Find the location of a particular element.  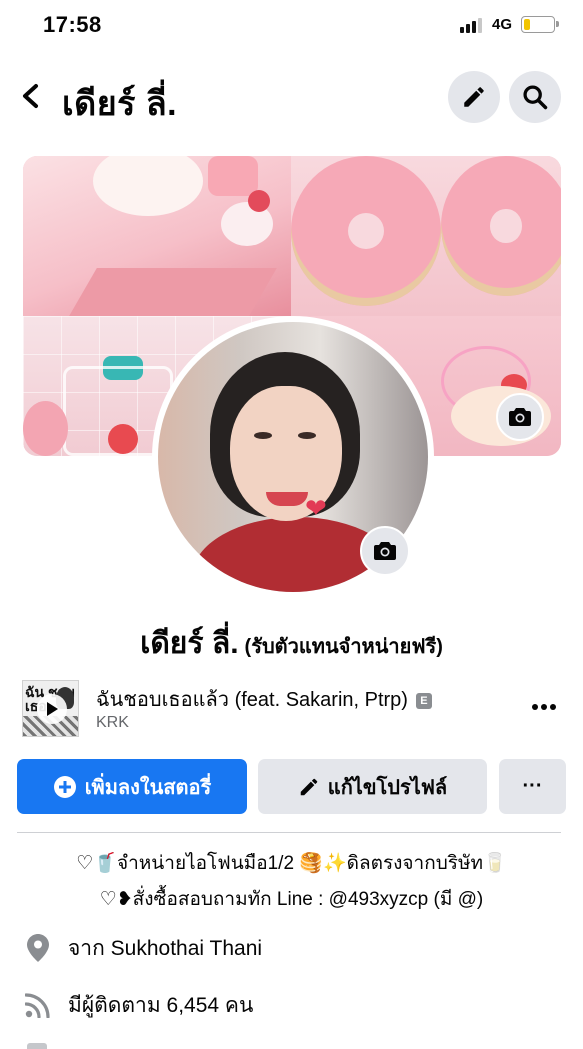

profile-name-suffix: (รับตัวแทนจำหน่ายฟรี) is located at coordinates (343, 647).